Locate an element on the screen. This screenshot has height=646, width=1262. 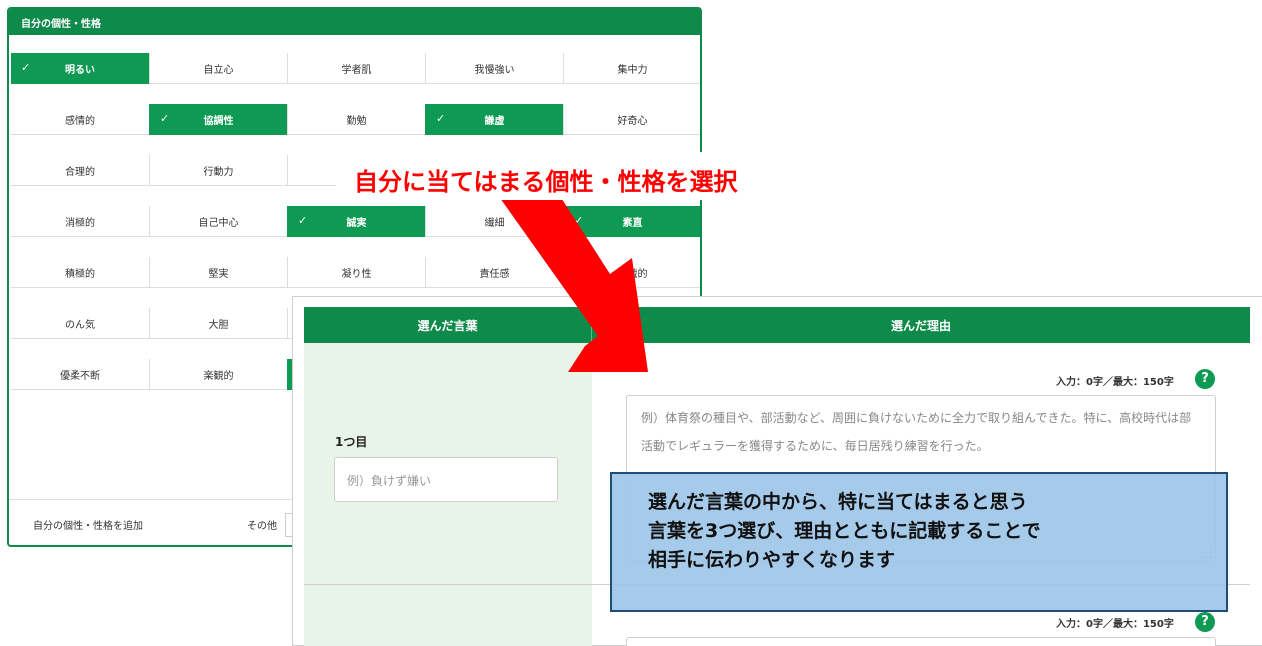
trait-label: 好奇心 is located at coordinates (632, 121).